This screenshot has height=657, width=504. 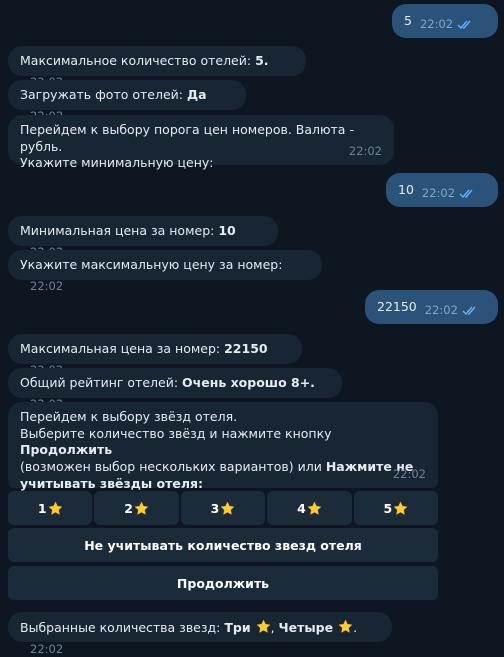 What do you see at coordinates (274, 627) in the screenshot?
I see `message-text: ,` at bounding box center [274, 627].